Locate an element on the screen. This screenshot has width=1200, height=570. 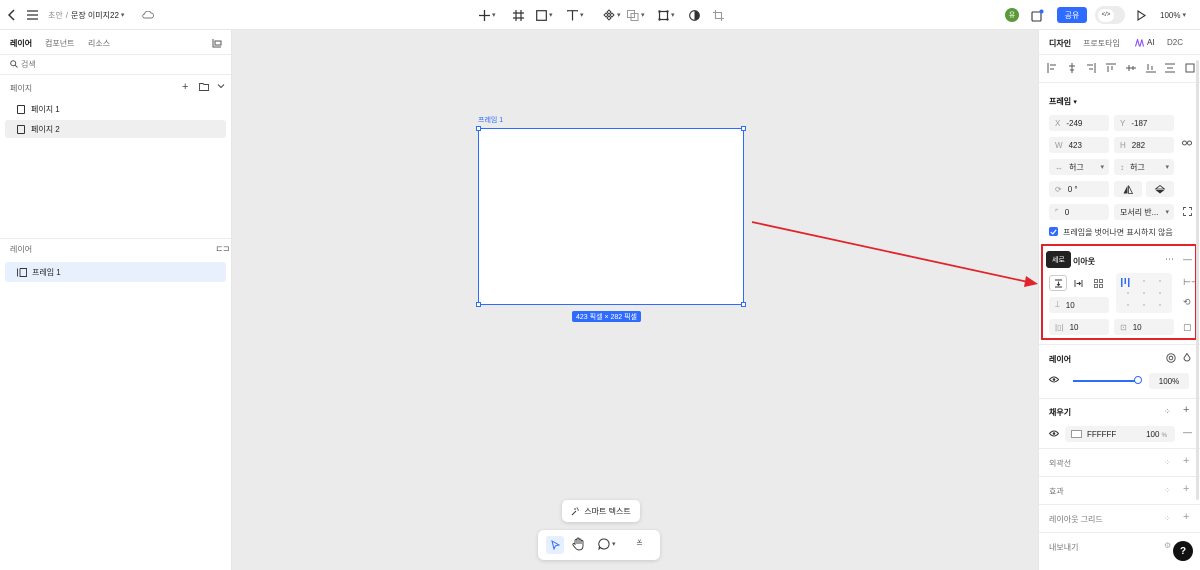
fill-swatch is located at coordinates (1076, 434).